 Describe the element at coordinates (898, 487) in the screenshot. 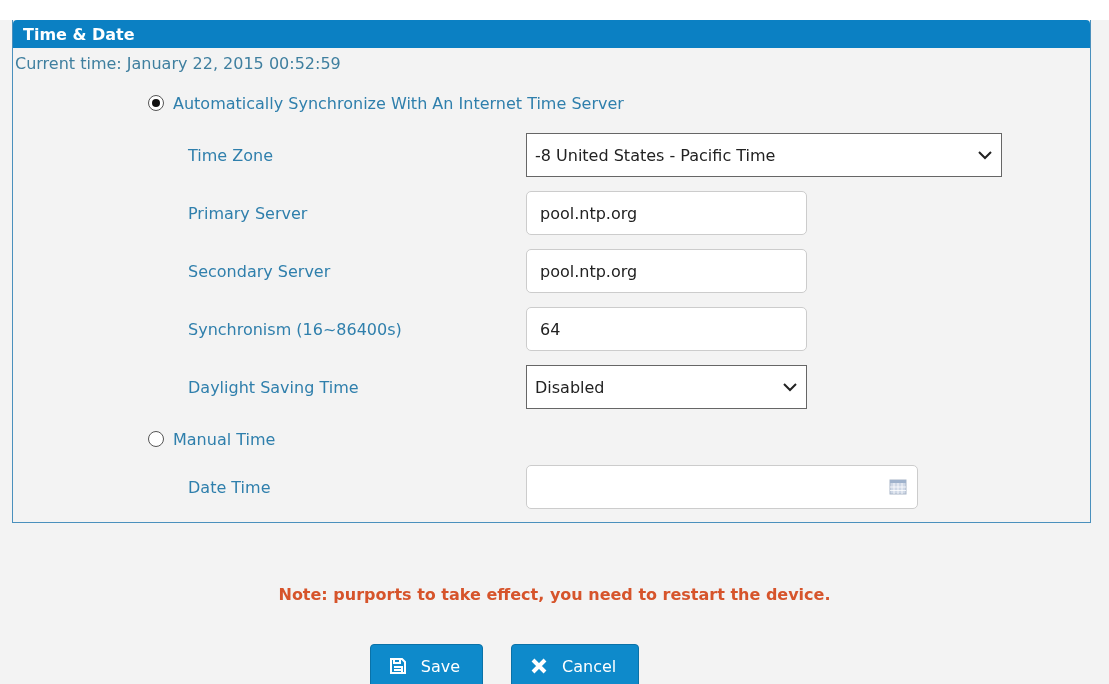

I see `calendar-icon` at that location.